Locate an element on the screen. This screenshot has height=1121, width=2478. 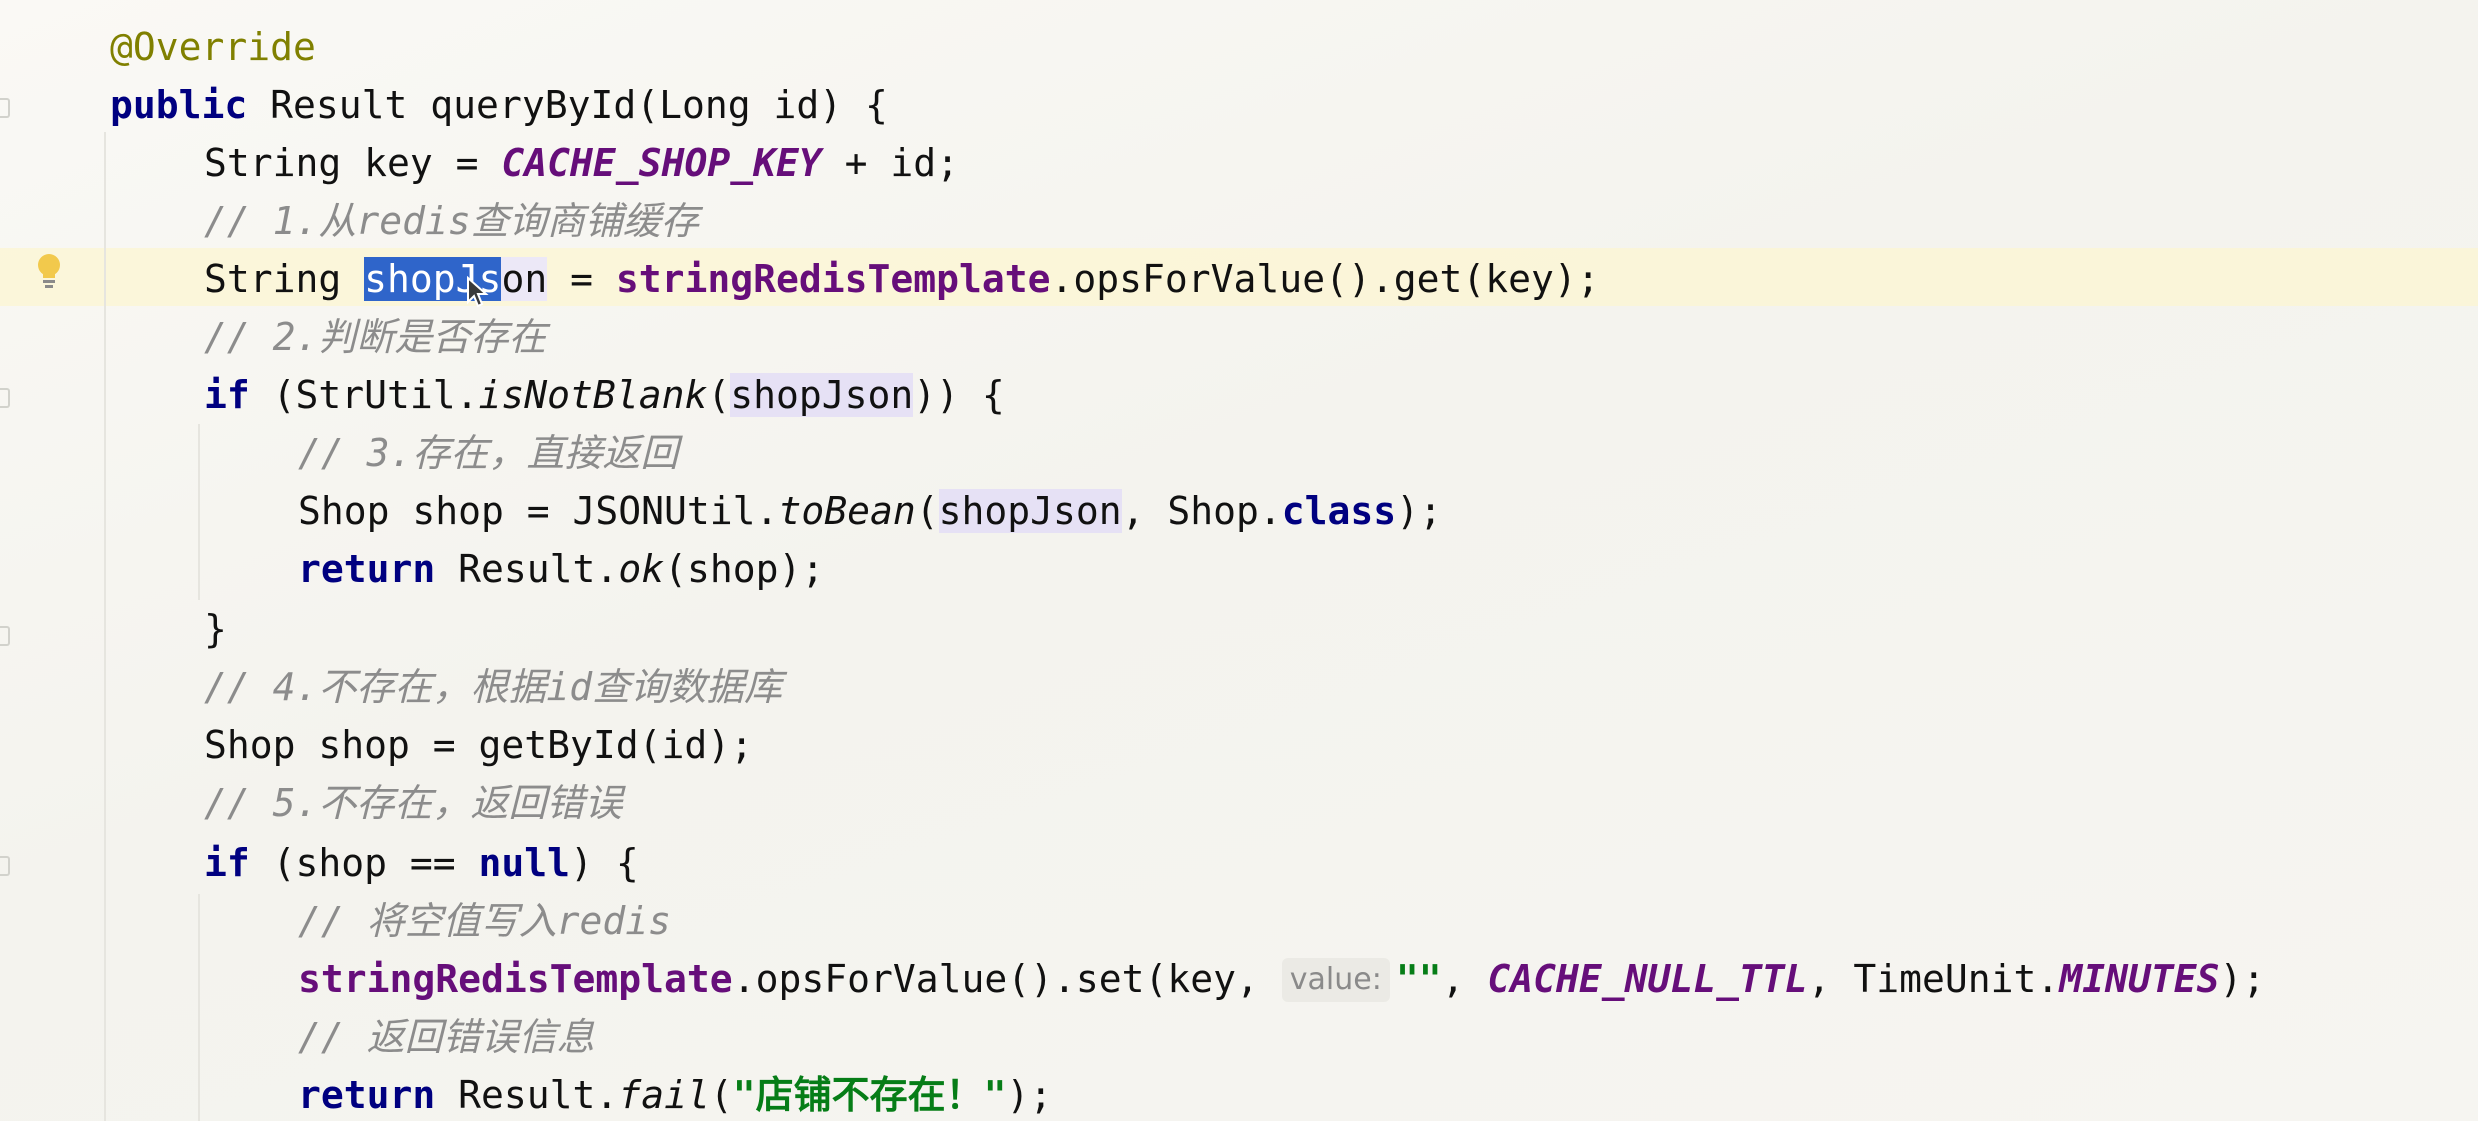
comment-token: // 5.不存在，返回错误 is located at coordinates (413, 803).